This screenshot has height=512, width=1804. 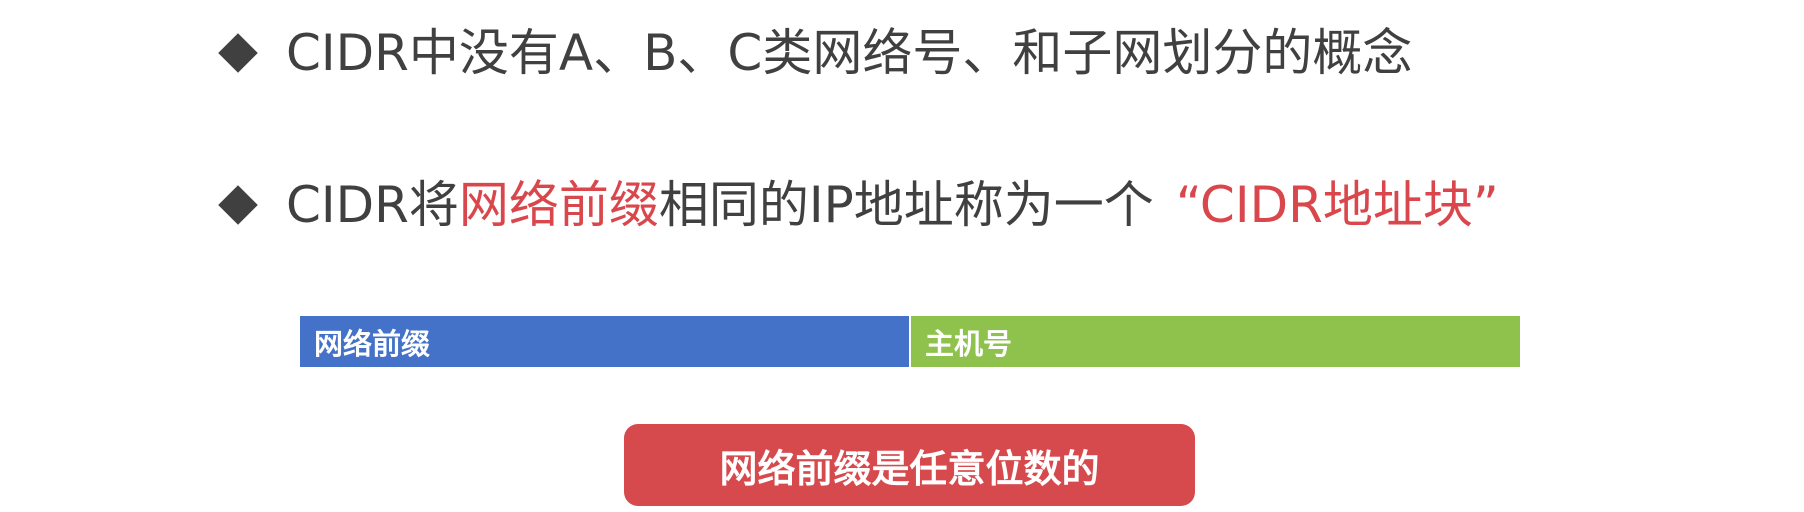 I want to click on bullet-point-2: CIDR将 网络前缀 相同的IP地址称为一个 “CIDR地址块”, so click(x=857, y=205).